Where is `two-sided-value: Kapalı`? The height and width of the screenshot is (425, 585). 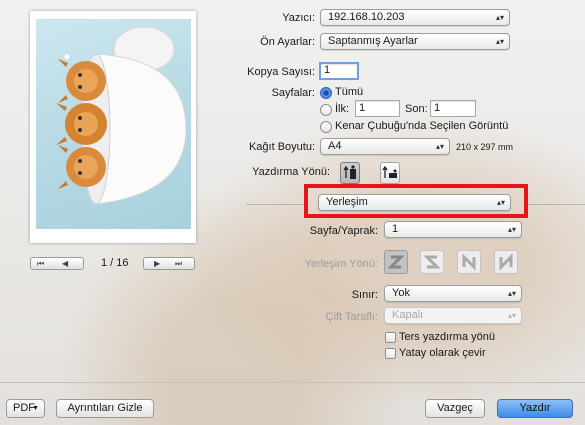 two-sided-value: Kapalı is located at coordinates (408, 315).